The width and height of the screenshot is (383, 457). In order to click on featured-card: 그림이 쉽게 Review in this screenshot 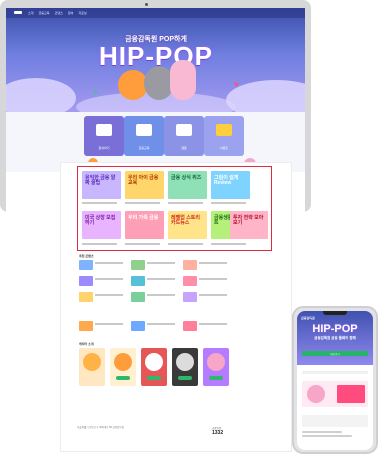, I will do `click(230, 185)`.